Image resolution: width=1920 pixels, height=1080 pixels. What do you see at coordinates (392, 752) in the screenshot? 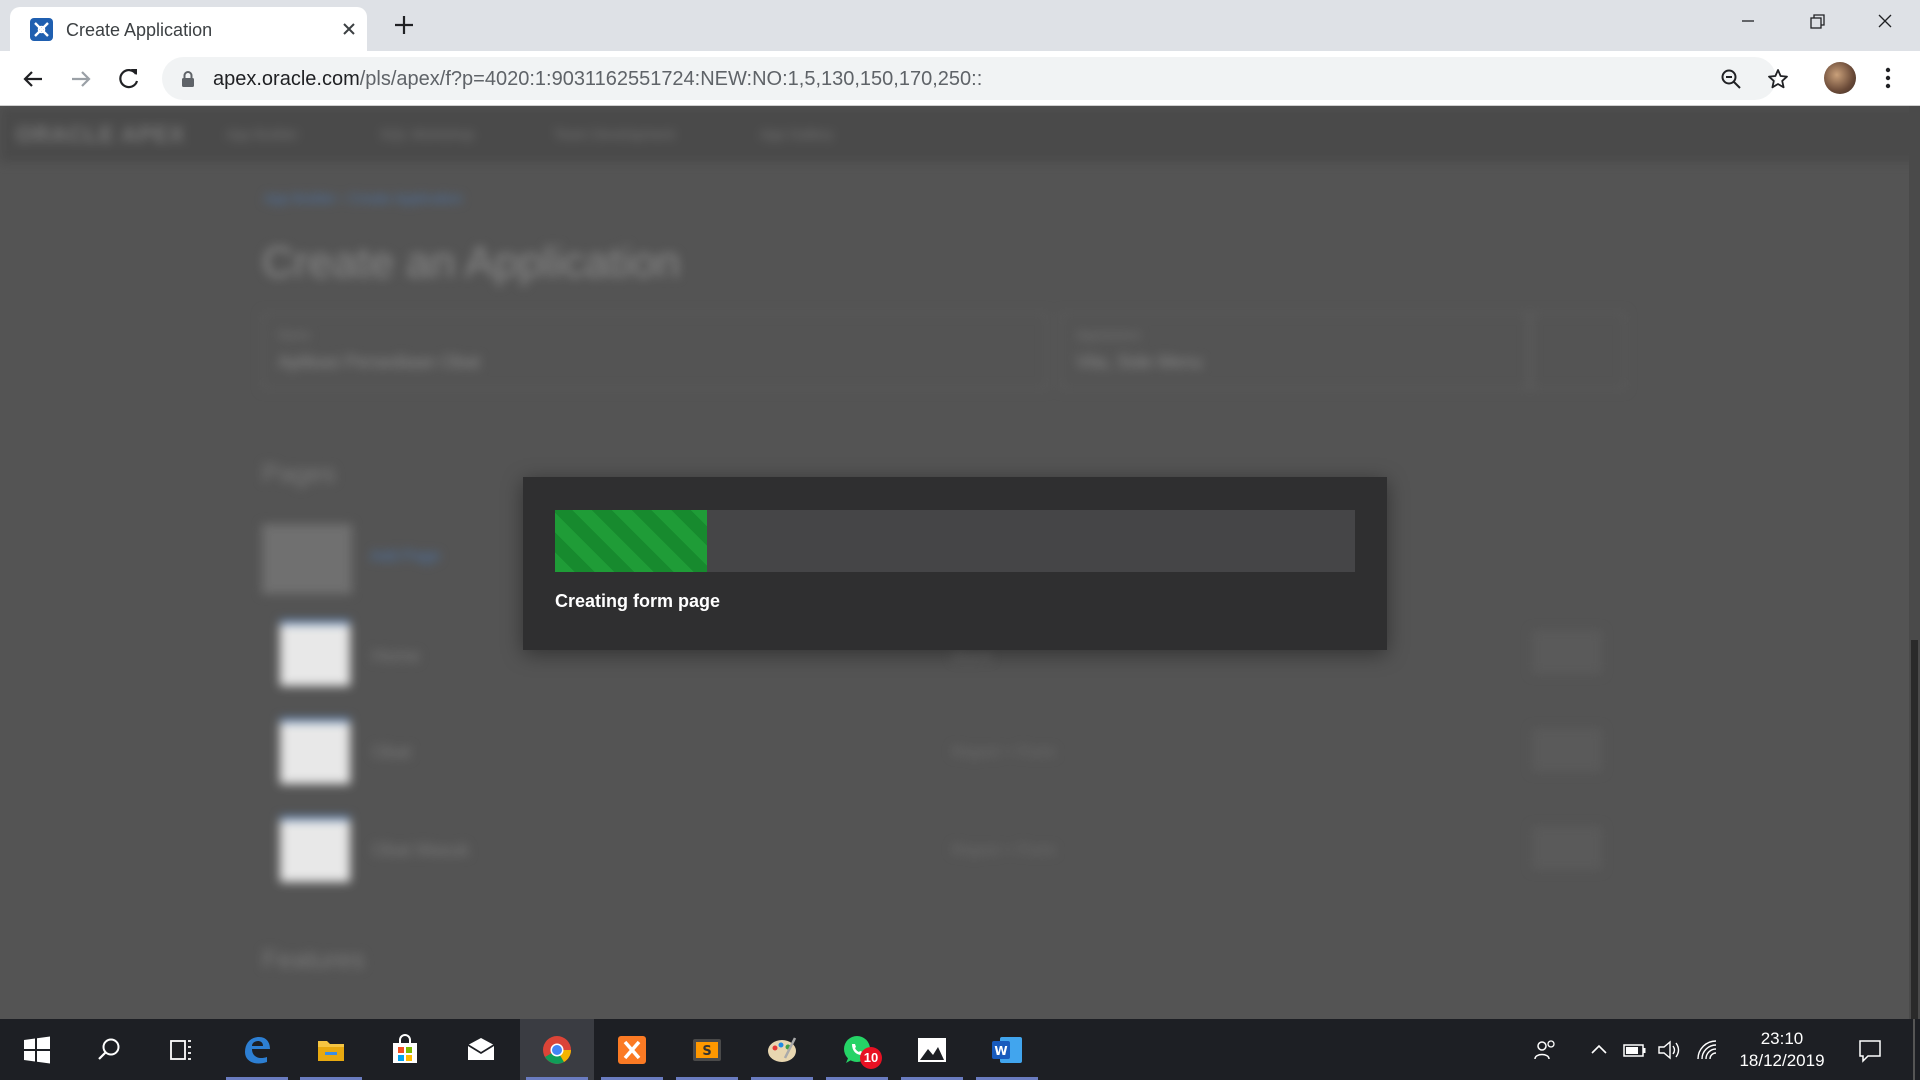
I see `page-row-name: Obat` at bounding box center [392, 752].